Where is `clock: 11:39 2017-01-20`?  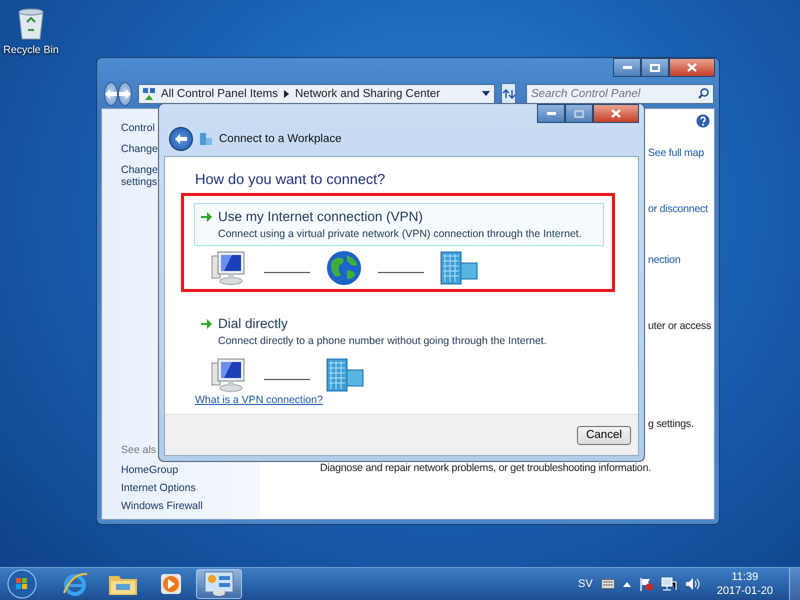
clock: 11:39 2017-01-20 is located at coordinates (744, 584).